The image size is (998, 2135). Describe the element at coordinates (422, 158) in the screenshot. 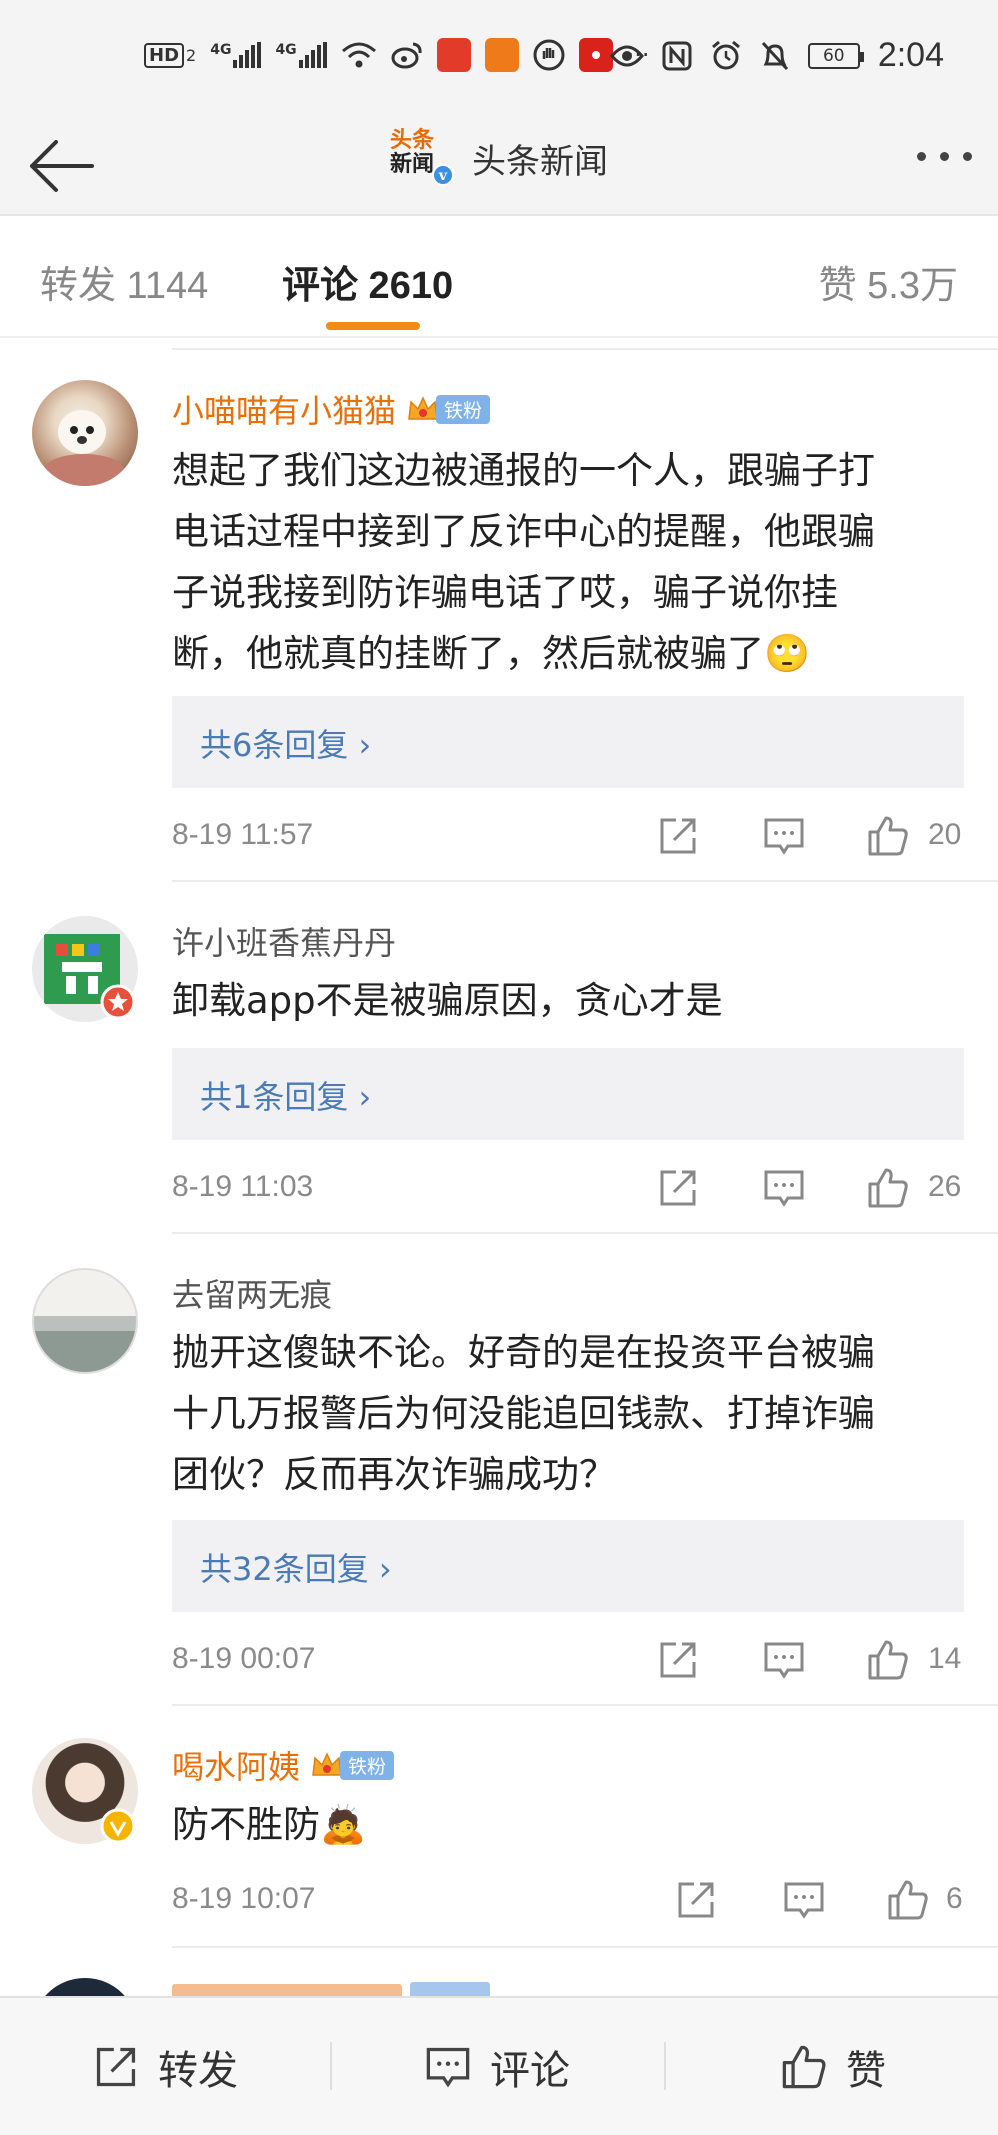

I see `account-logo: 头条 新闻 v` at that location.